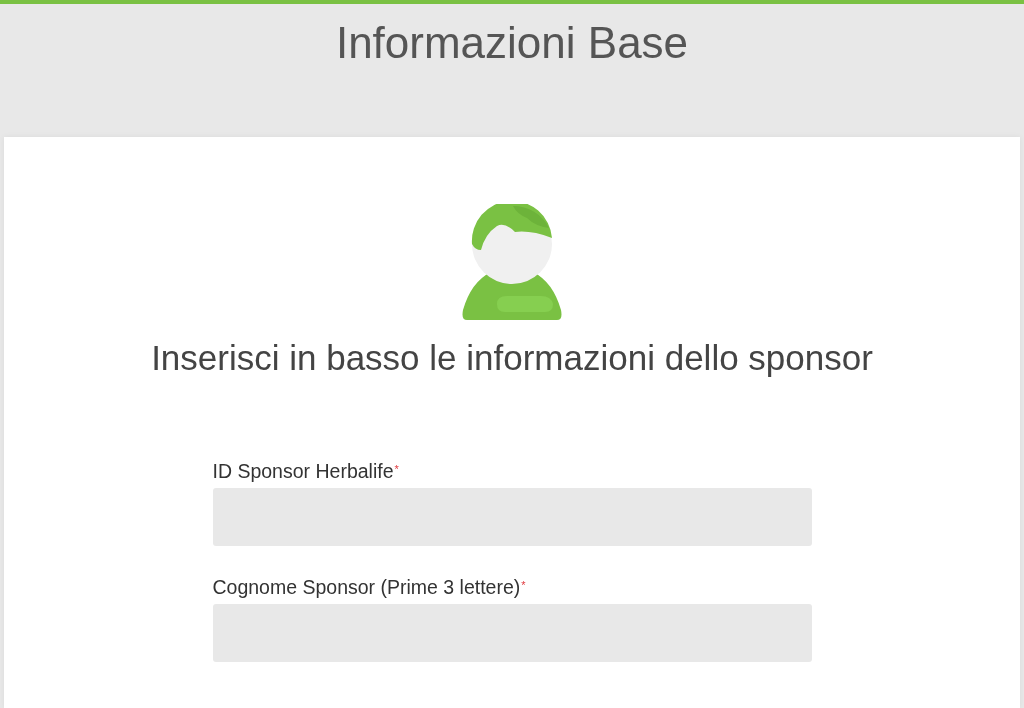 This screenshot has width=1024, height=708. I want to click on field-label: ID Sponsor Herbalife, so click(303, 471).